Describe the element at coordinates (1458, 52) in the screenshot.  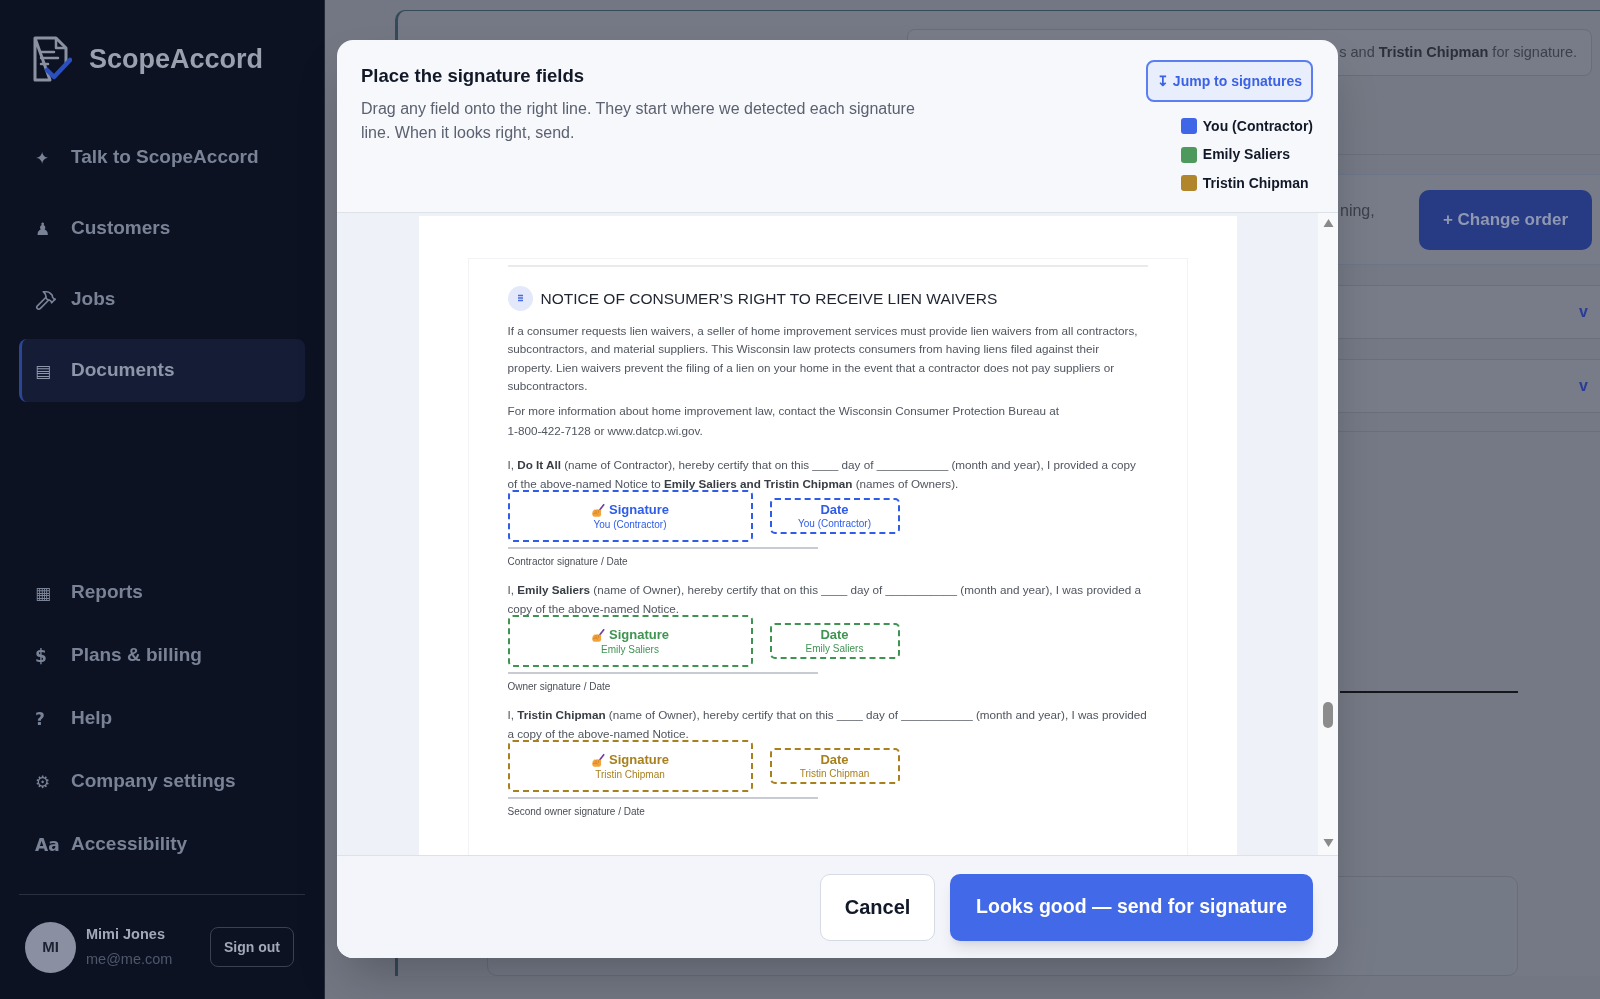
I see `banner-text: s and Tristin Chipman for signature.` at that location.